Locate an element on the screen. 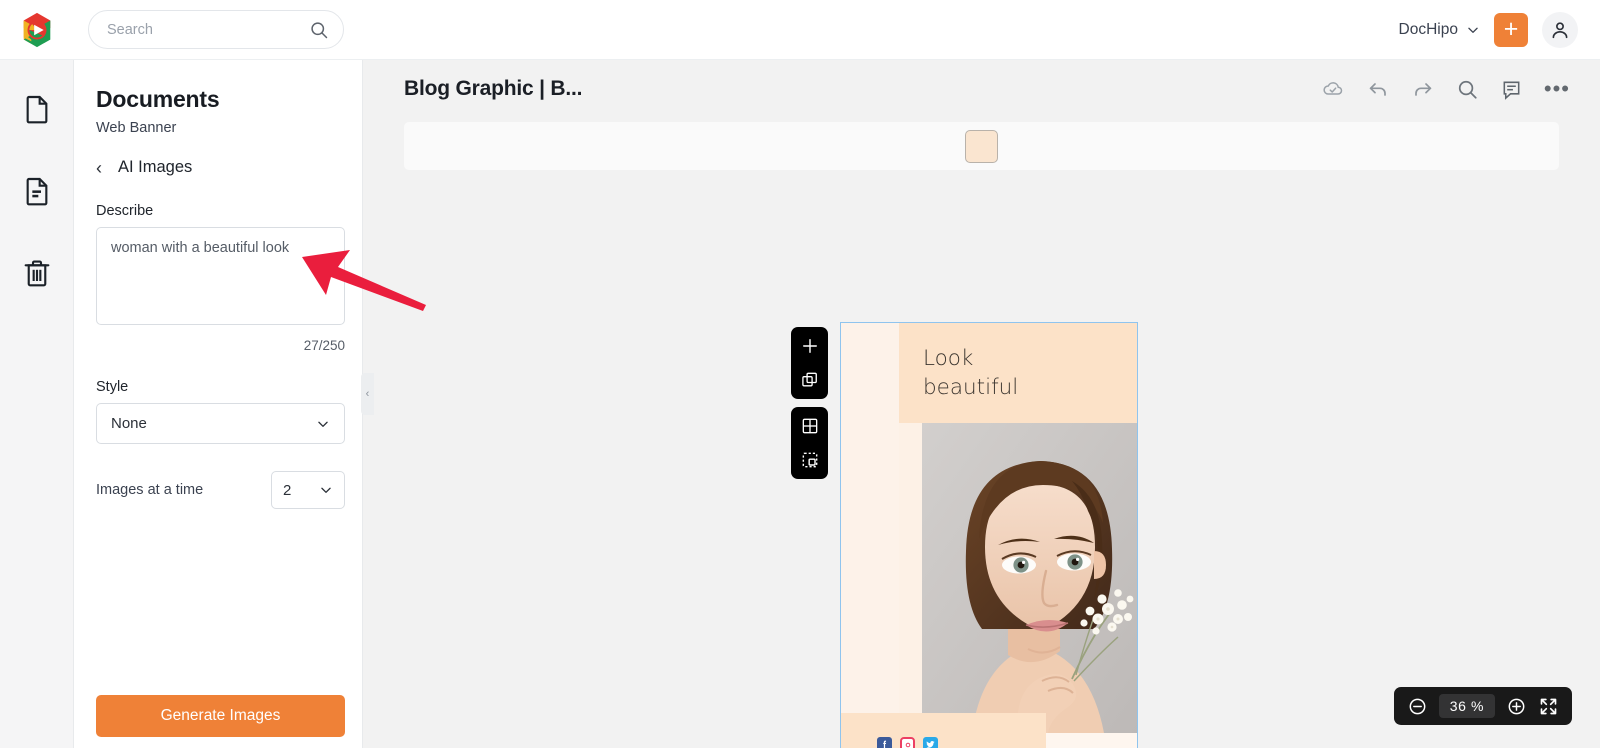 This screenshot has height=748, width=1600. element-toolbar is located at coordinates (981, 146).